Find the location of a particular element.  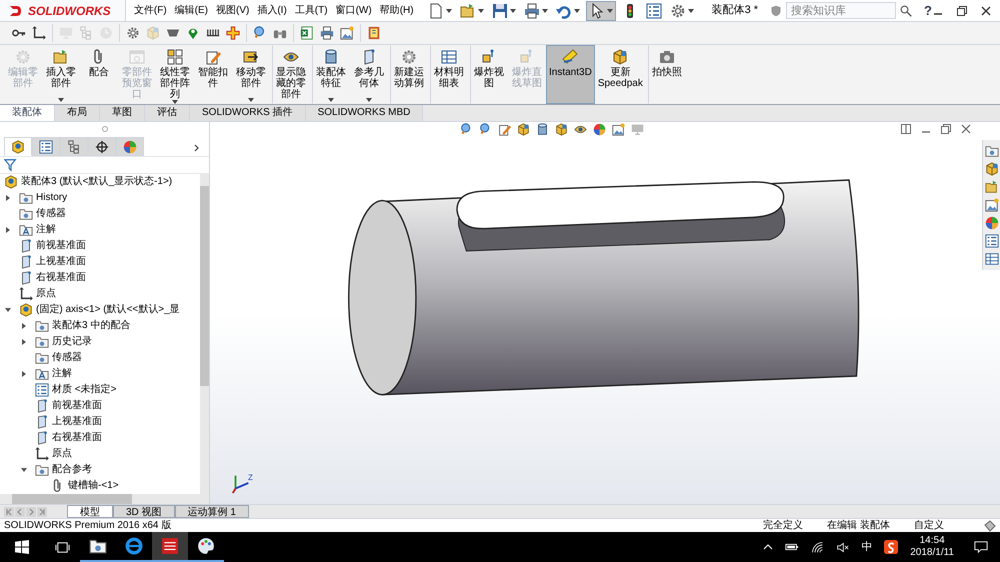

chevron-right-icon is located at coordinates (197, 148).